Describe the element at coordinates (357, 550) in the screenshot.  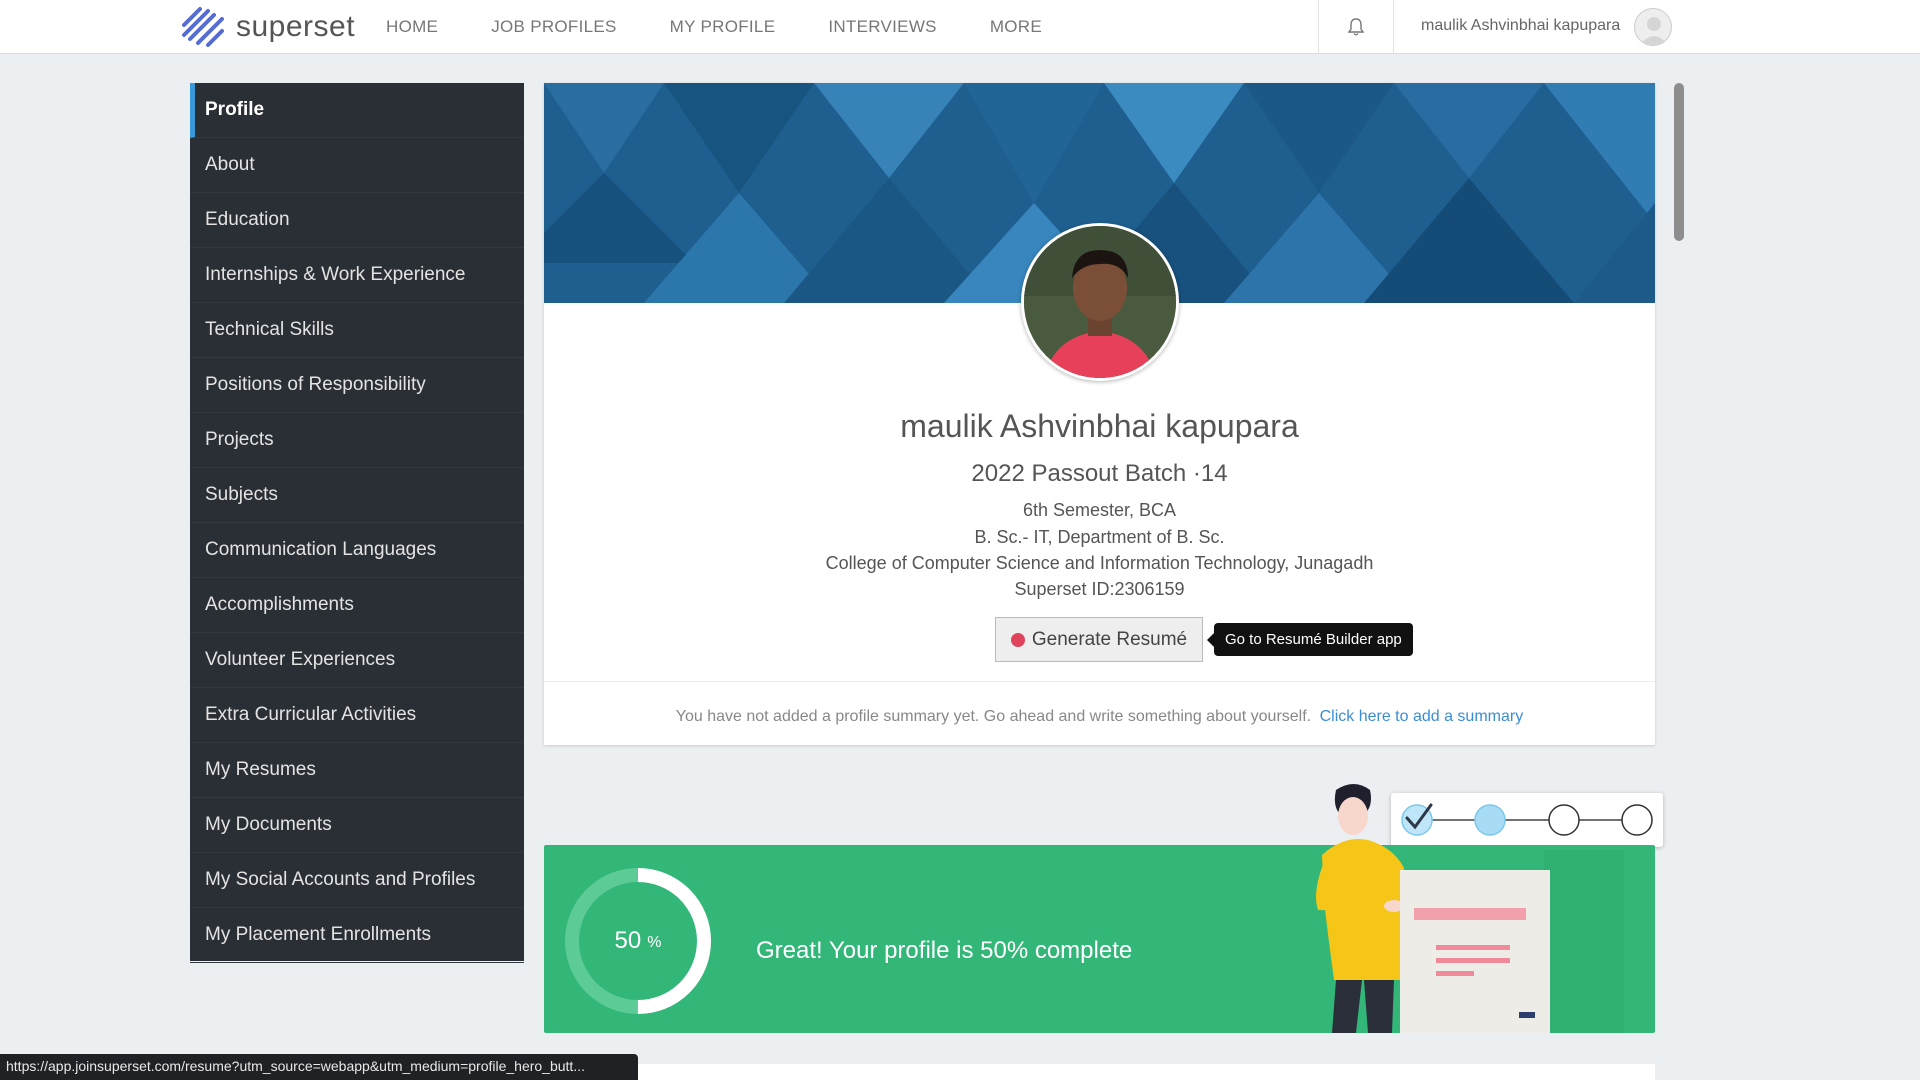
I see `sidebar-item-languages: Communication Languages` at that location.